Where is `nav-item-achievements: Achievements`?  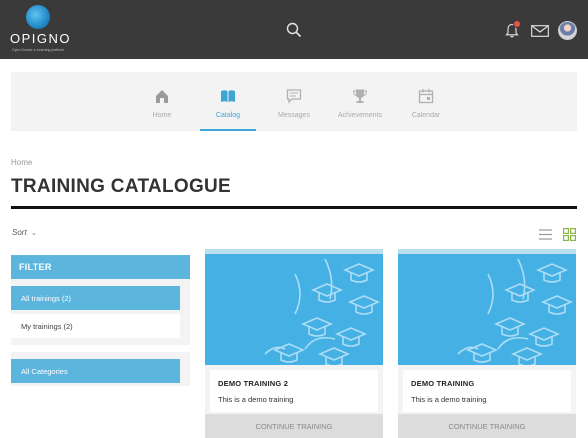
nav-item-achievements: Achievements is located at coordinates (360, 101).